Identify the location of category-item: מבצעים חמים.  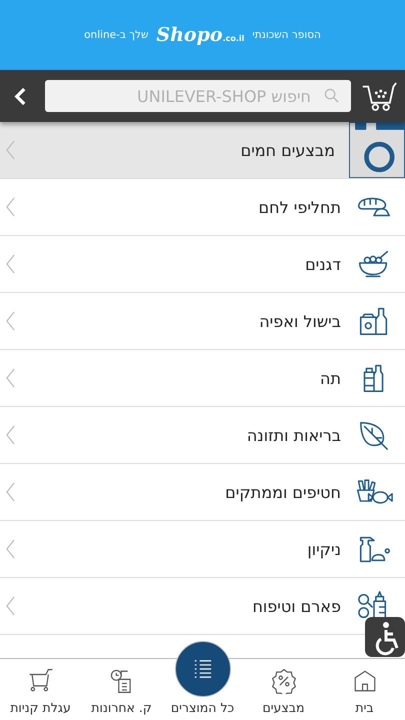
(202, 150).